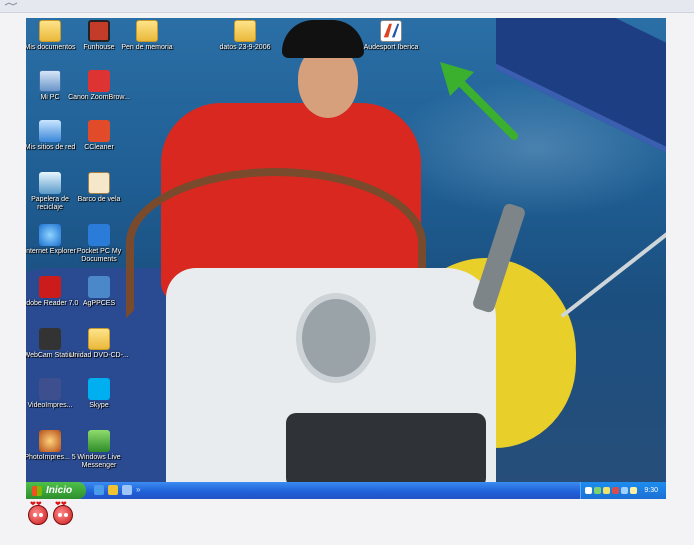  I want to click on ccleaner-icon, so click(99, 131).